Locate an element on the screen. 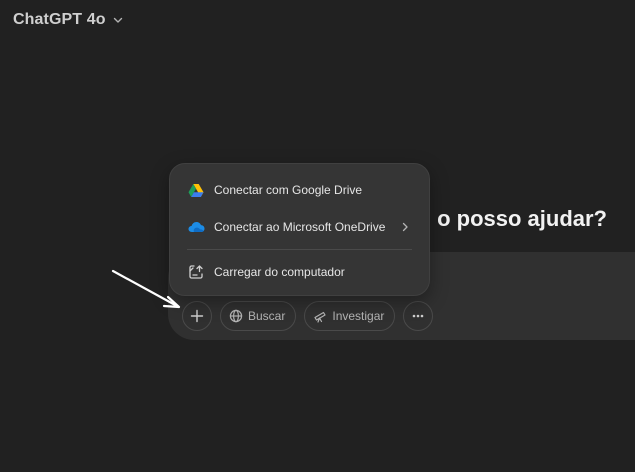 This screenshot has width=635, height=472. telescope-icon is located at coordinates (320, 316).